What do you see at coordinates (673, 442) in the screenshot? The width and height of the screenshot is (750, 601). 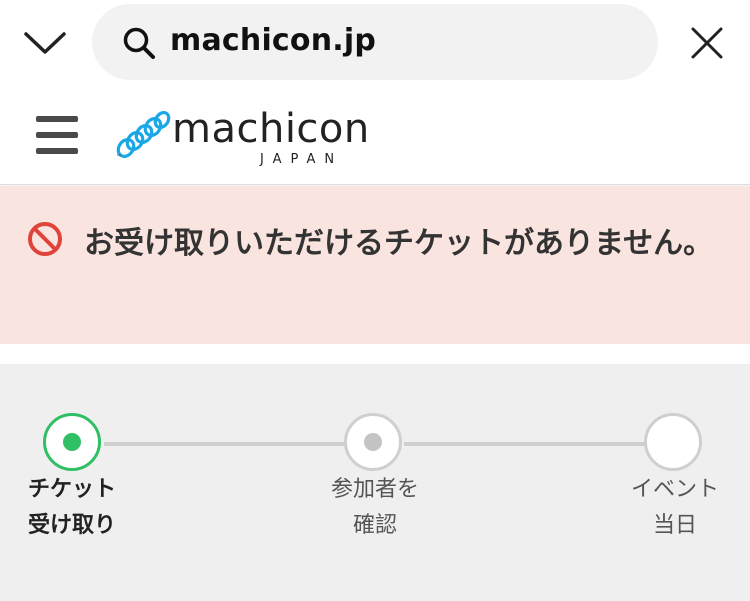 I see `step-3-indicator` at bounding box center [673, 442].